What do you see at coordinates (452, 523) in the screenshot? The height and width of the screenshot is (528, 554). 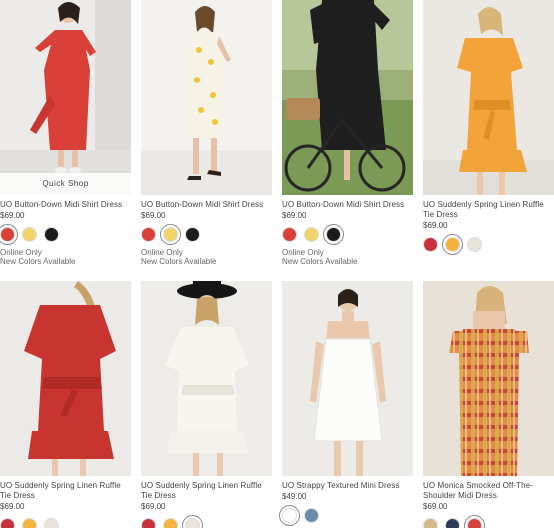 I see `color-swatch-navy-plaid` at bounding box center [452, 523].